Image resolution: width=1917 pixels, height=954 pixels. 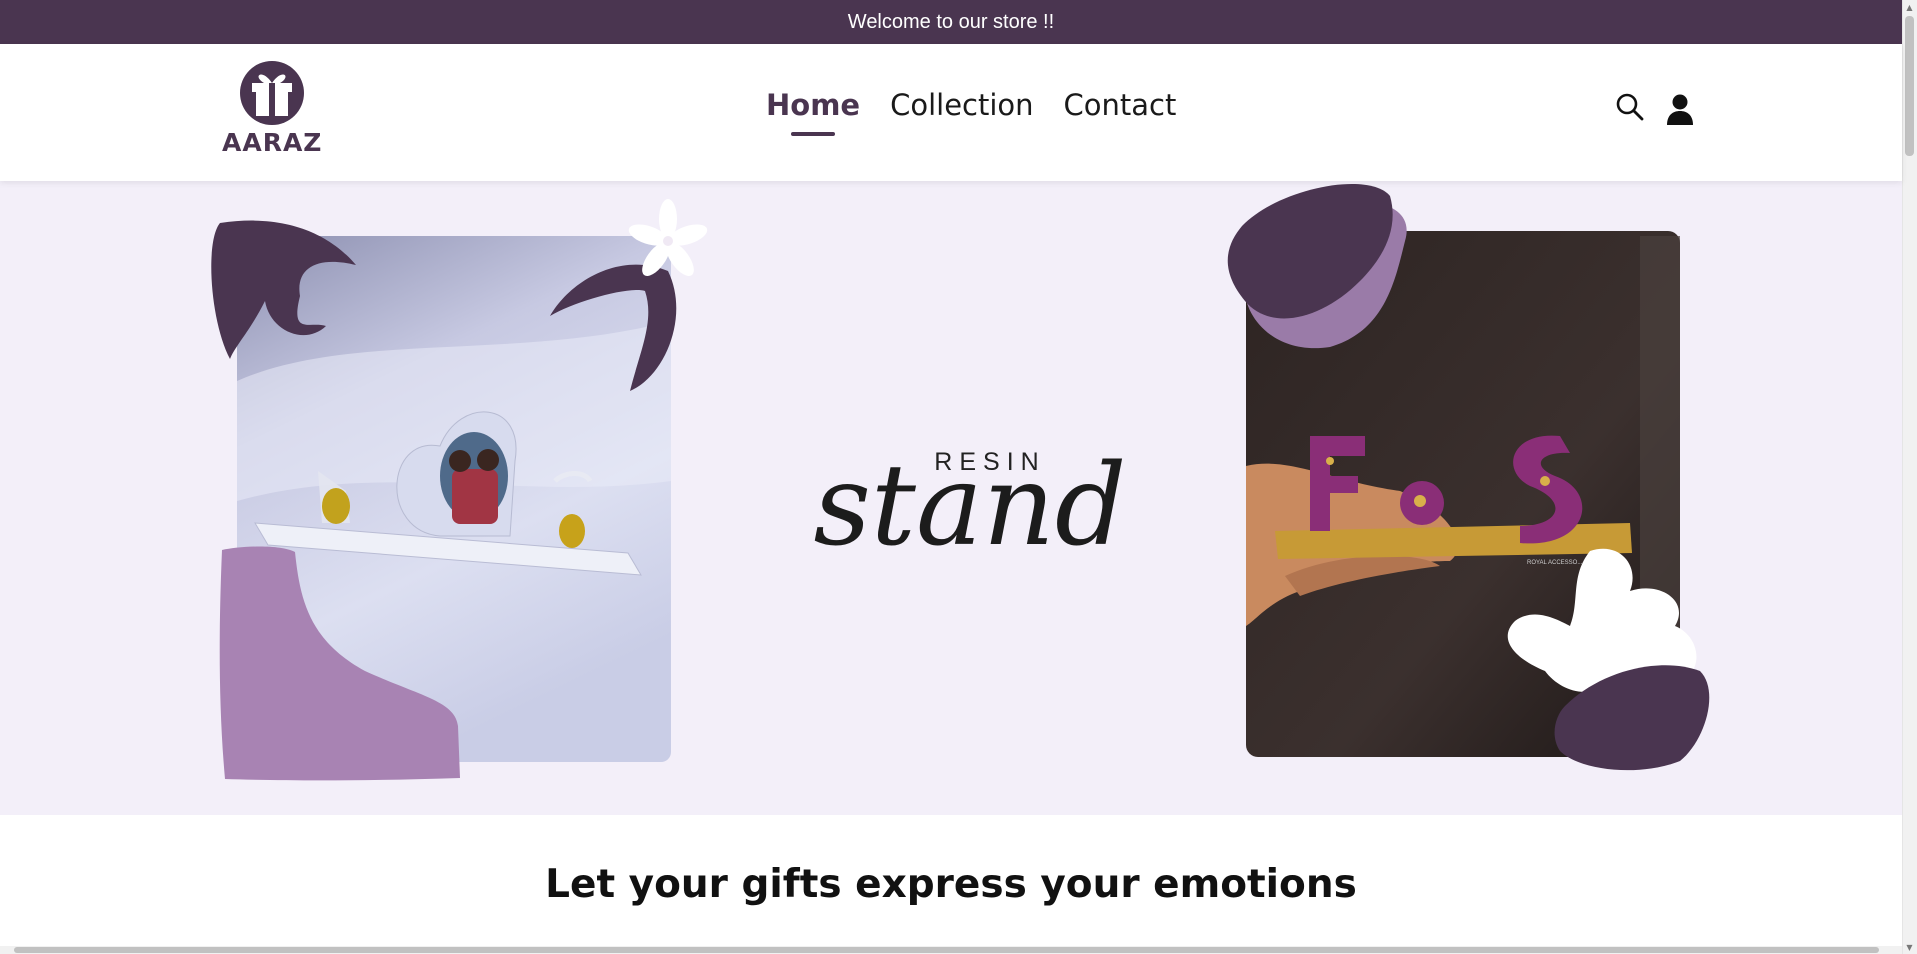 What do you see at coordinates (1680, 110) in the screenshot?
I see `user-icon` at bounding box center [1680, 110].